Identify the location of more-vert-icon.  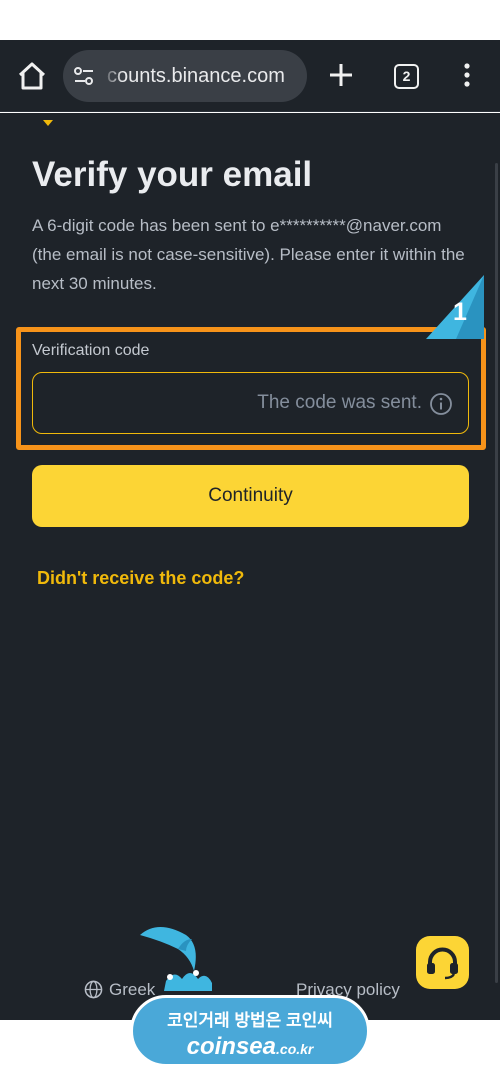
(467, 75).